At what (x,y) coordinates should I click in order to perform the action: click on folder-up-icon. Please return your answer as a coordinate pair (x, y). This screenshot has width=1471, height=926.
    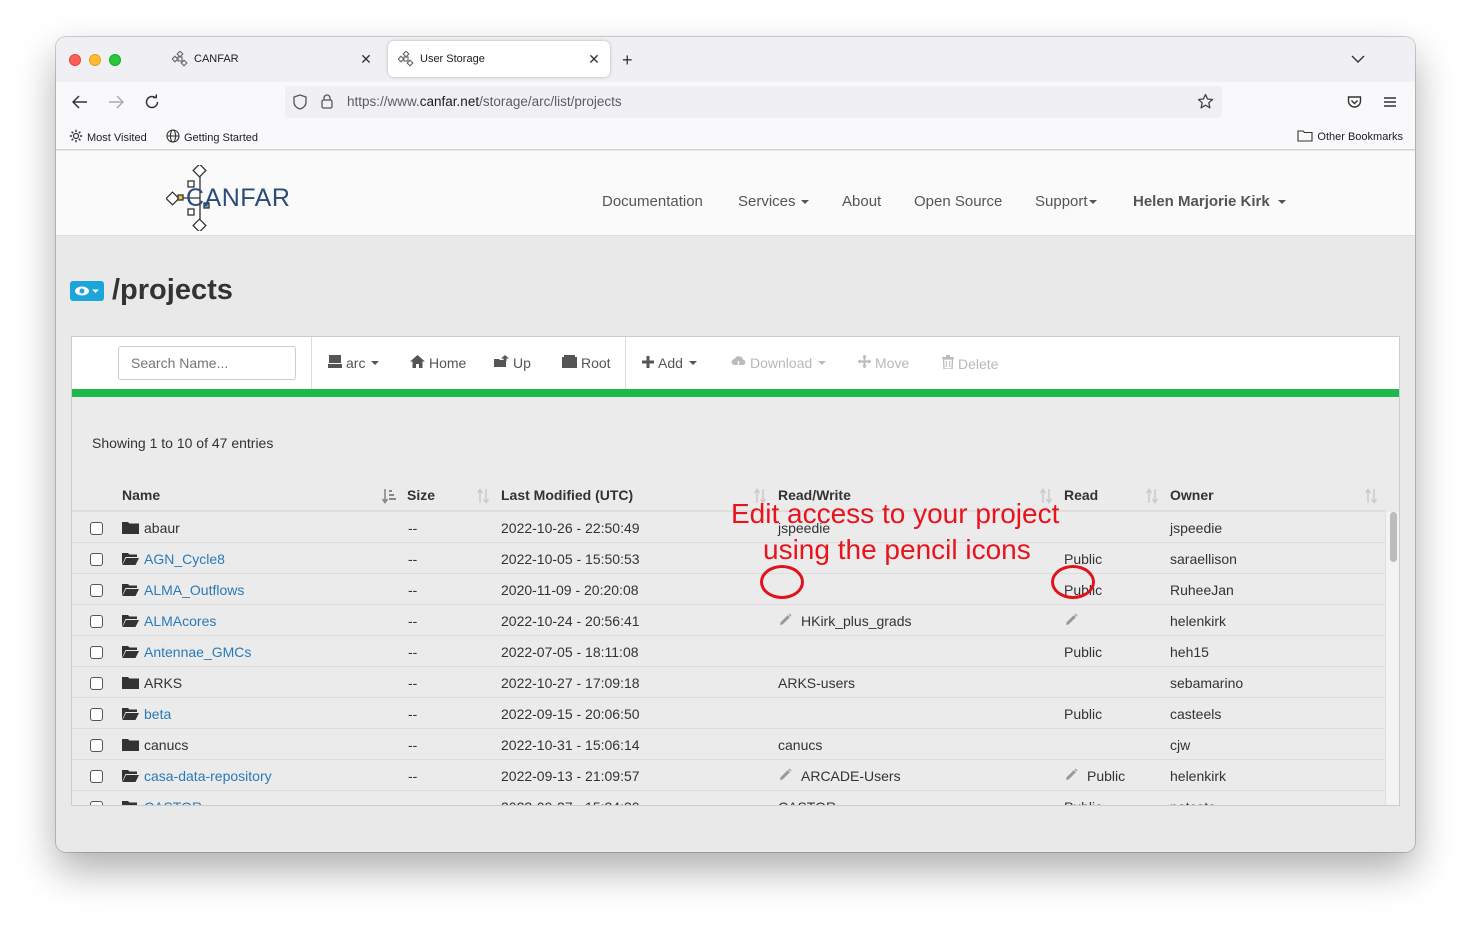
    Looking at the image, I should click on (501, 363).